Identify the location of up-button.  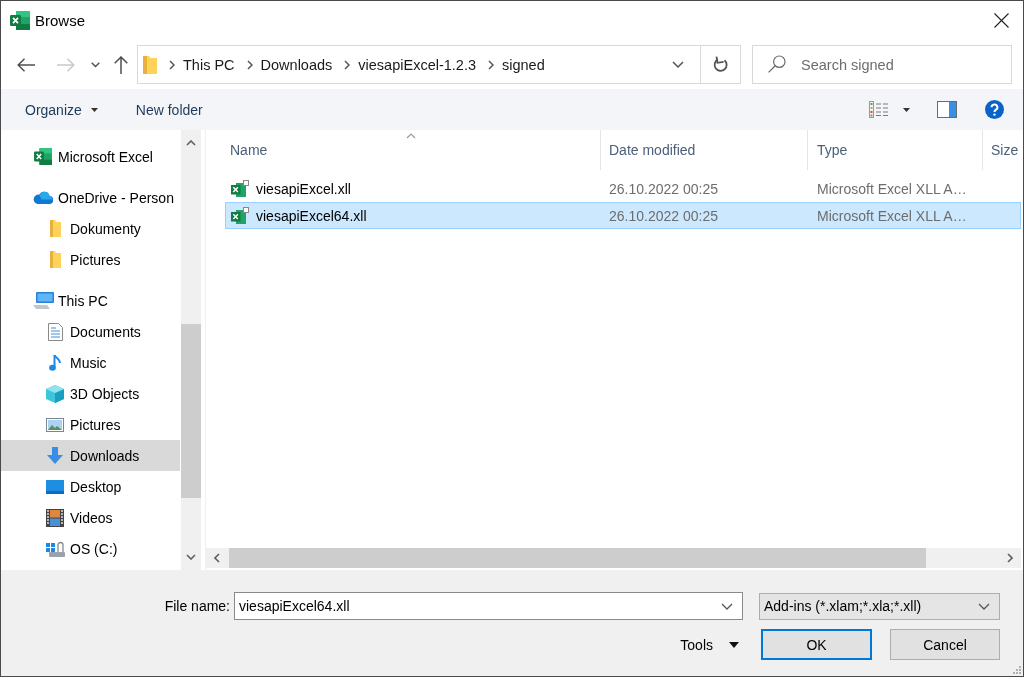
(121, 64).